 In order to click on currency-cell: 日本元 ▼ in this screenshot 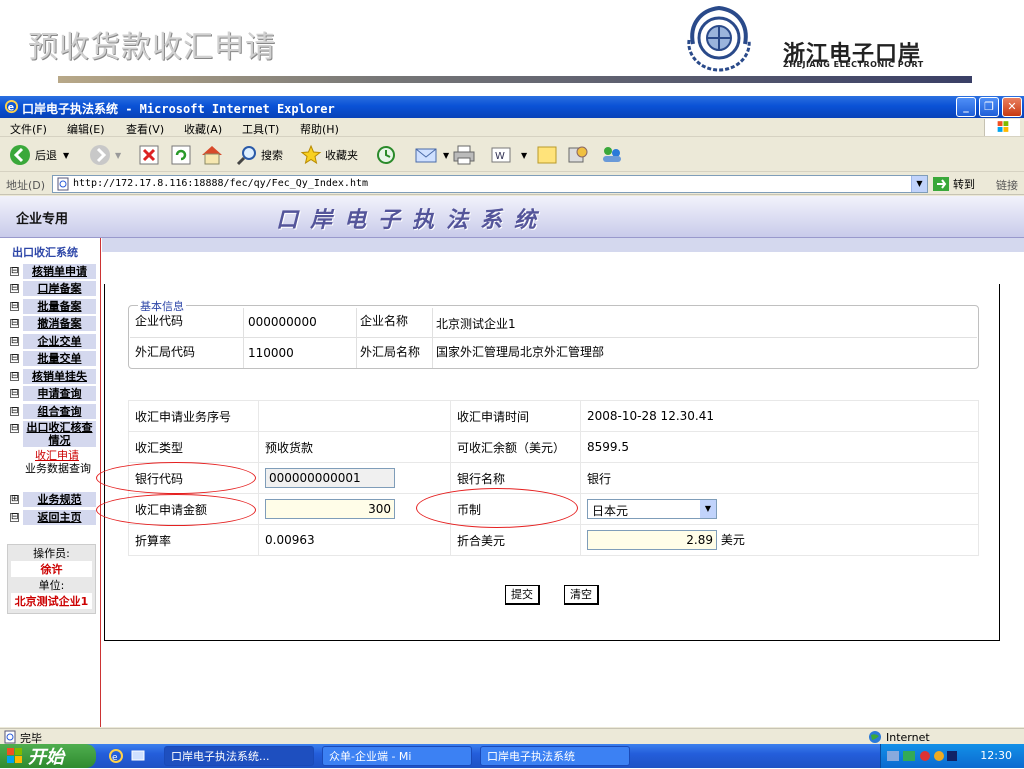, I will do `click(779, 509)`.